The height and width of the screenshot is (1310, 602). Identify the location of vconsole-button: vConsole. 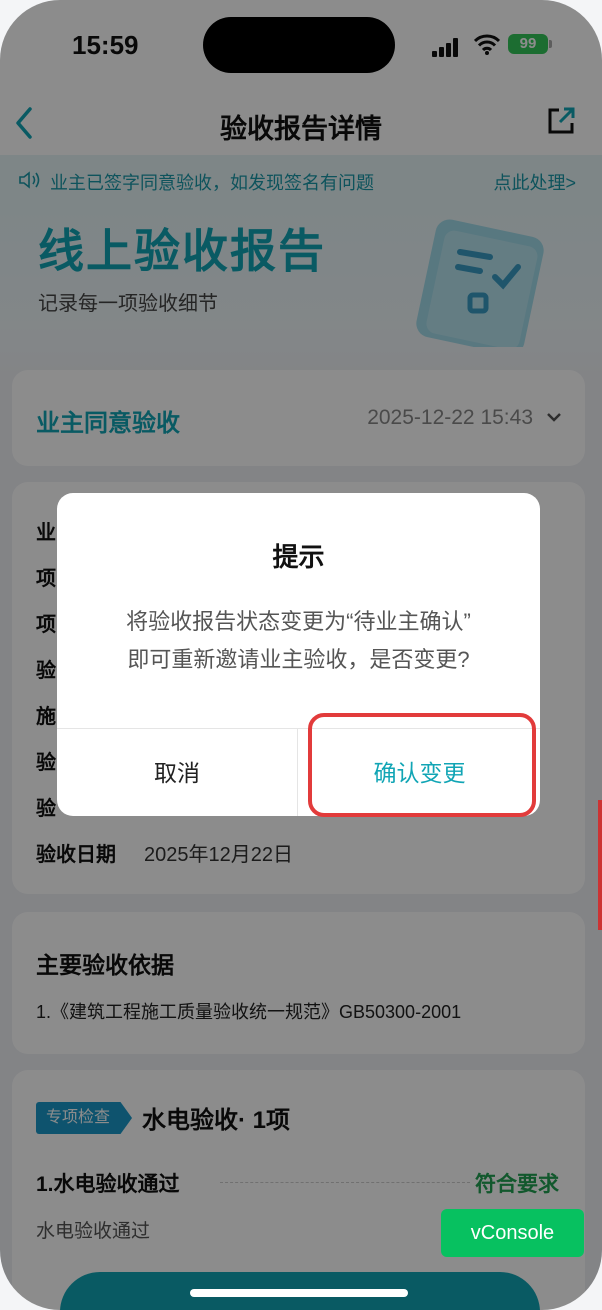
(512, 1233).